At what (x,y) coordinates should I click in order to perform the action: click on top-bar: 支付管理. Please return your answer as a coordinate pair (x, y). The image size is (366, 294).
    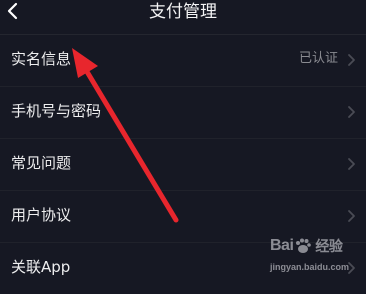
    Looking at the image, I should click on (183, 14).